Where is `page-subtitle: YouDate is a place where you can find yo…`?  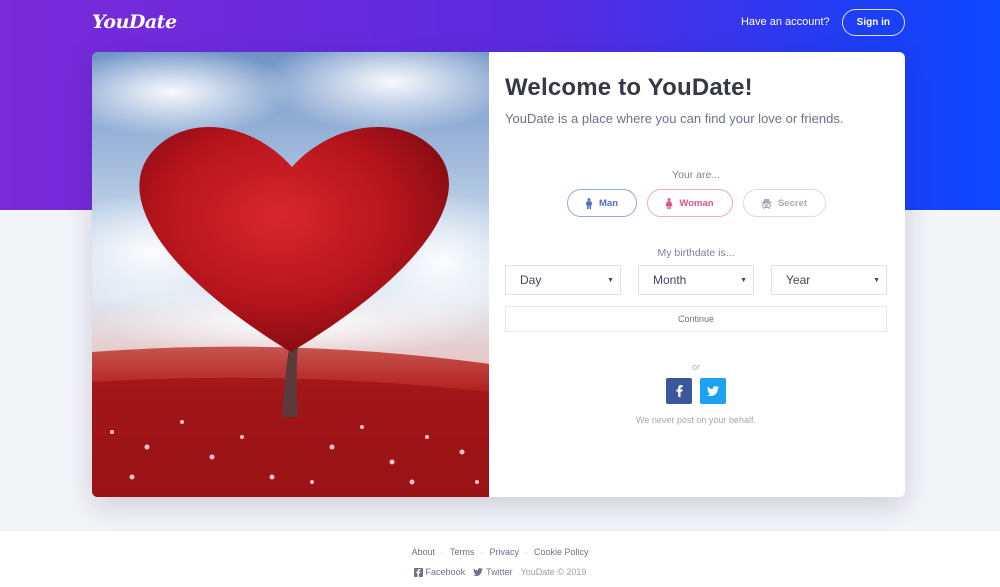 page-subtitle: YouDate is a place where you can find yo… is located at coordinates (674, 118).